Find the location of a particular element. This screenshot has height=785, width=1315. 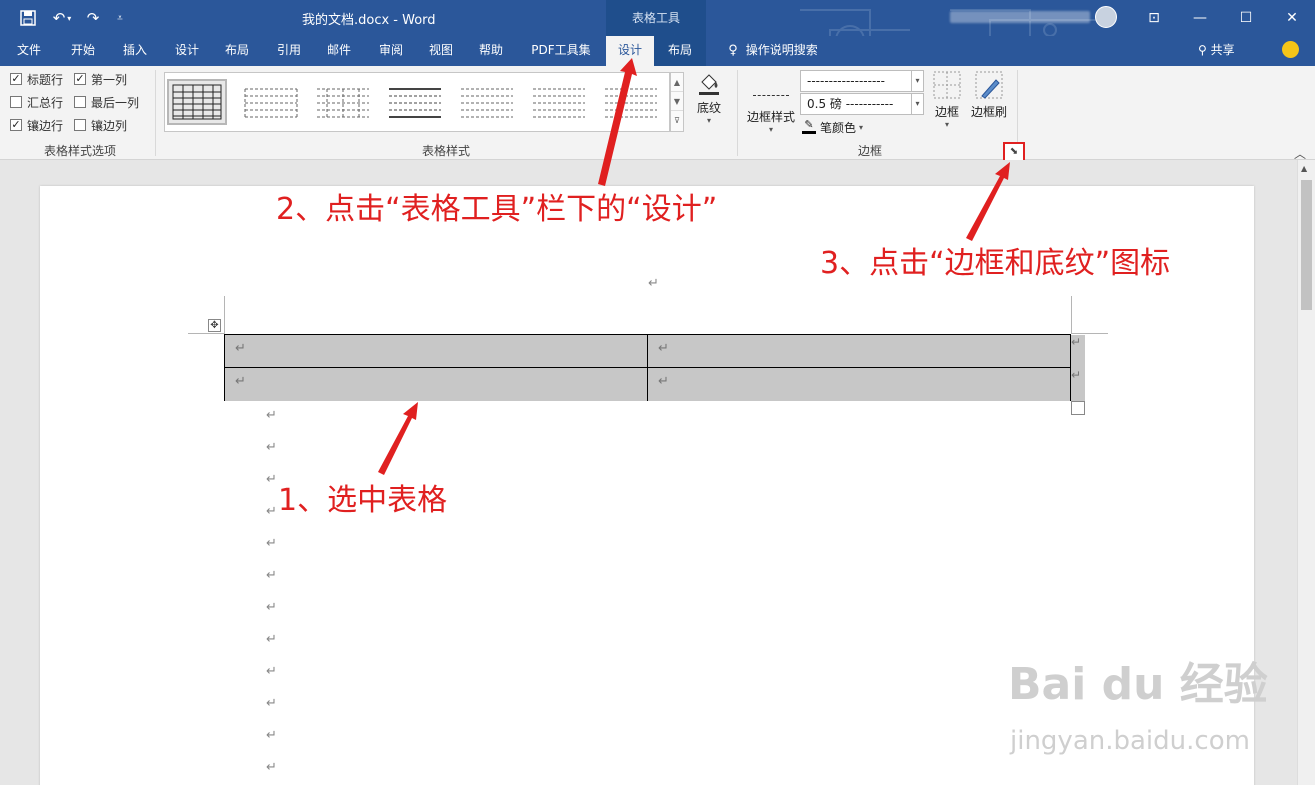

arrow-to-design-tab is located at coordinates (617, 122).